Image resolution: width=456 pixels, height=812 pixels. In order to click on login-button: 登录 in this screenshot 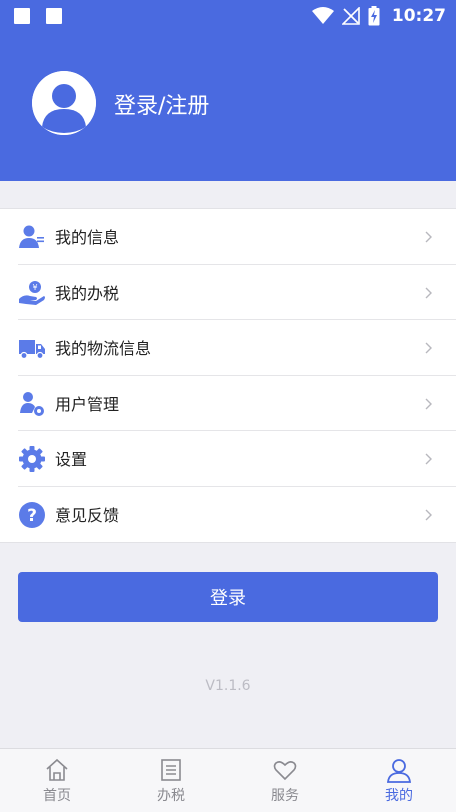, I will do `click(228, 597)`.